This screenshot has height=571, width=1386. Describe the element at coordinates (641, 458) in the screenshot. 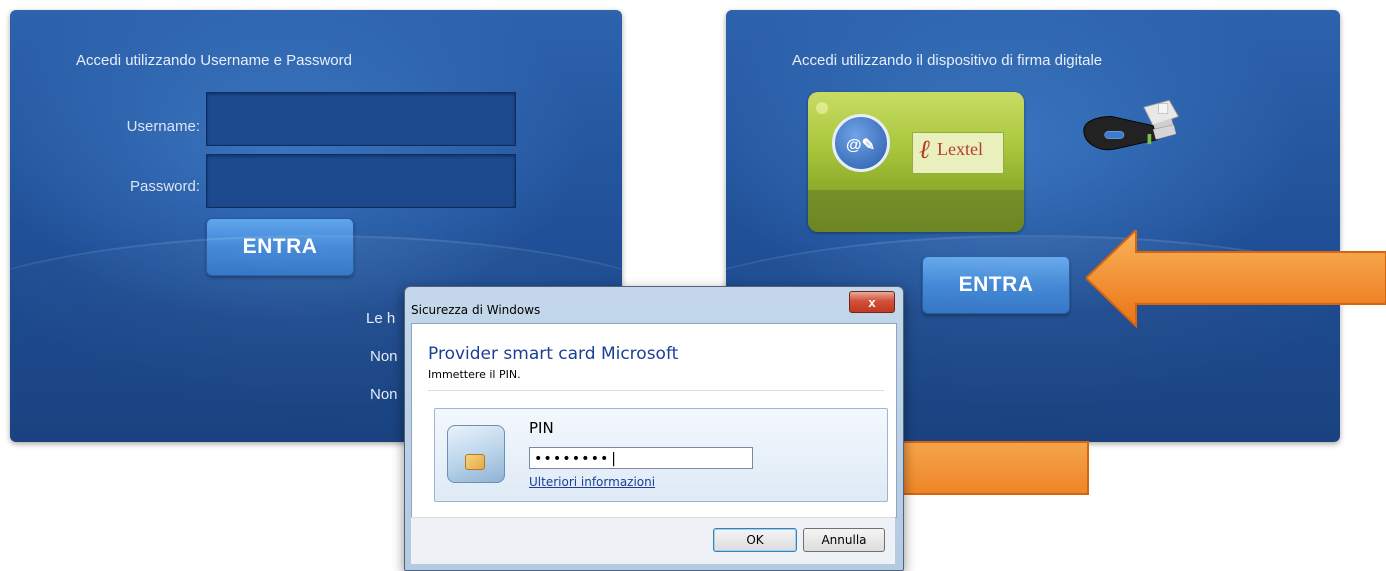

I see `pin-input: ••••••••|` at that location.